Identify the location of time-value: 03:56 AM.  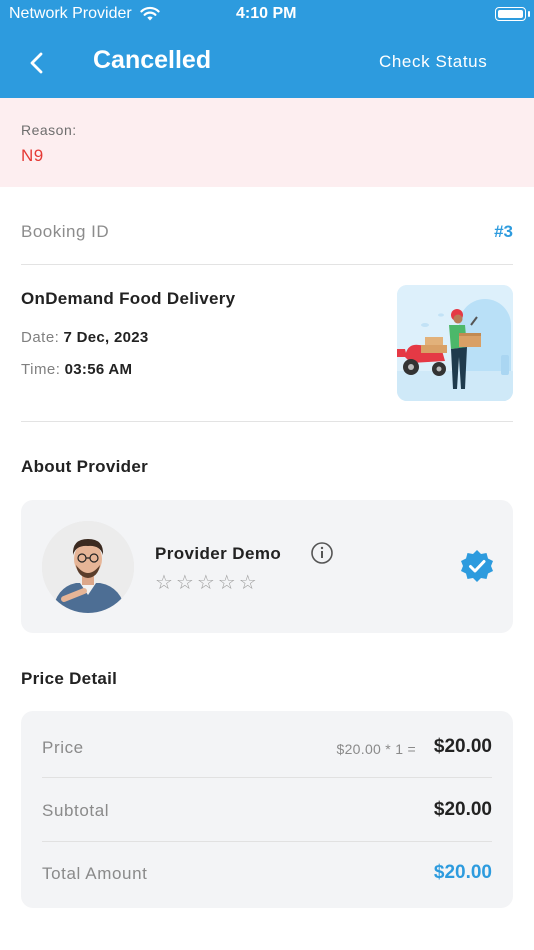
(98, 369).